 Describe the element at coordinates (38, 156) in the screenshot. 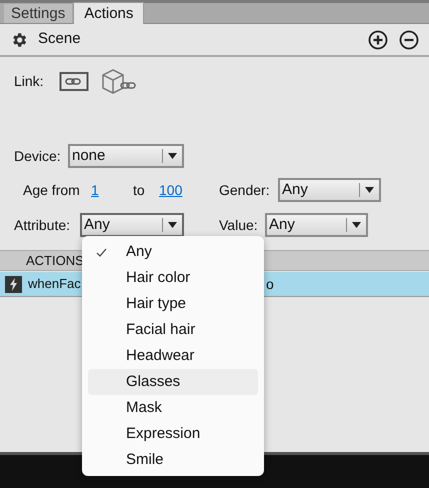

I see `device-label: Device:` at that location.